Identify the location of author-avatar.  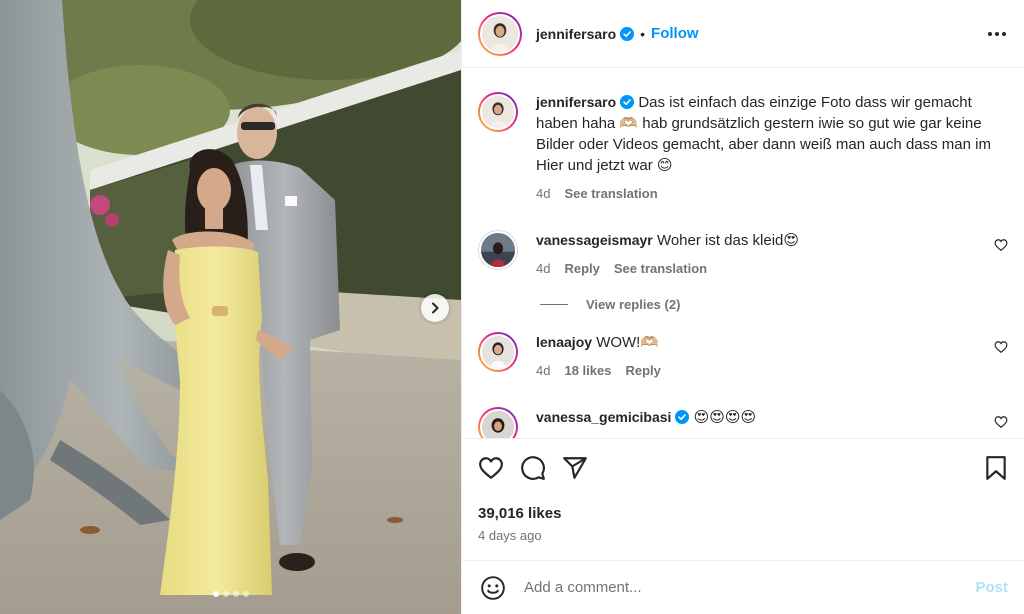
(500, 33).